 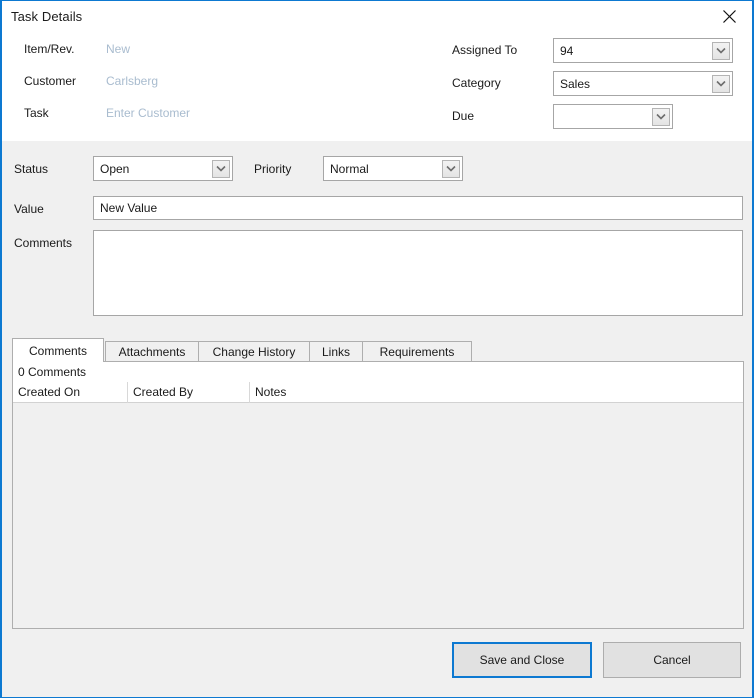 I want to click on tab-attachments-label: Attachments, so click(x=152, y=351).